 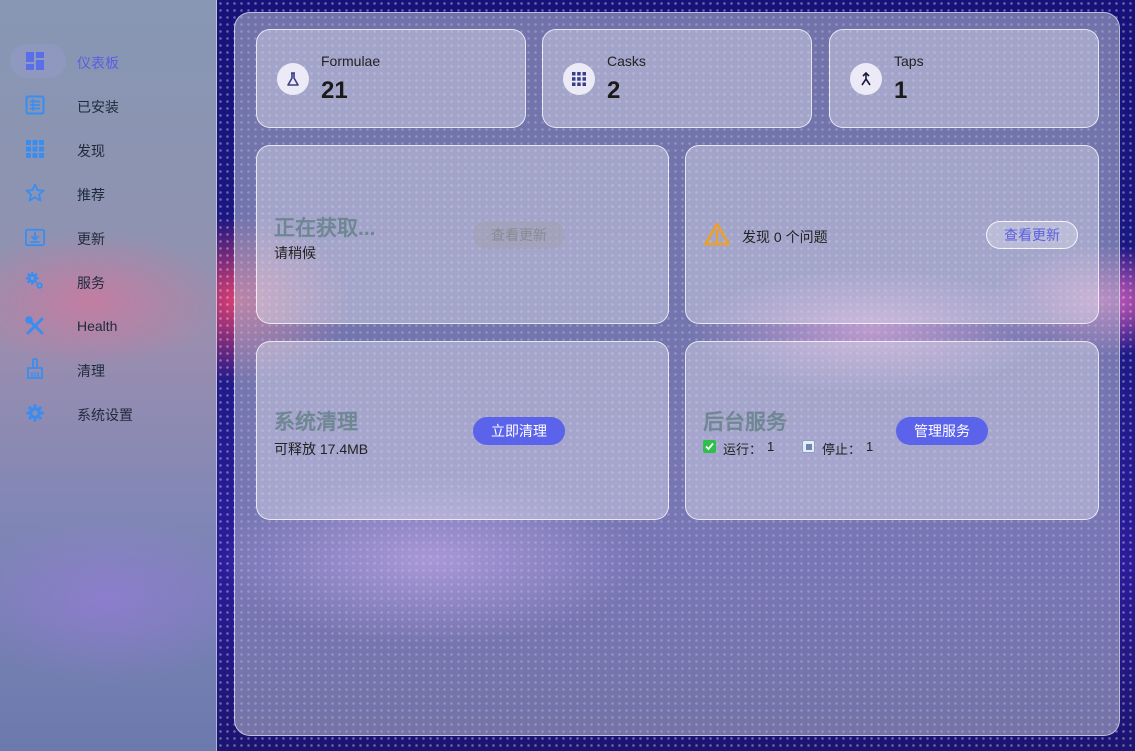 What do you see at coordinates (519, 431) in the screenshot?
I see `clean-now-button: 立即清理` at bounding box center [519, 431].